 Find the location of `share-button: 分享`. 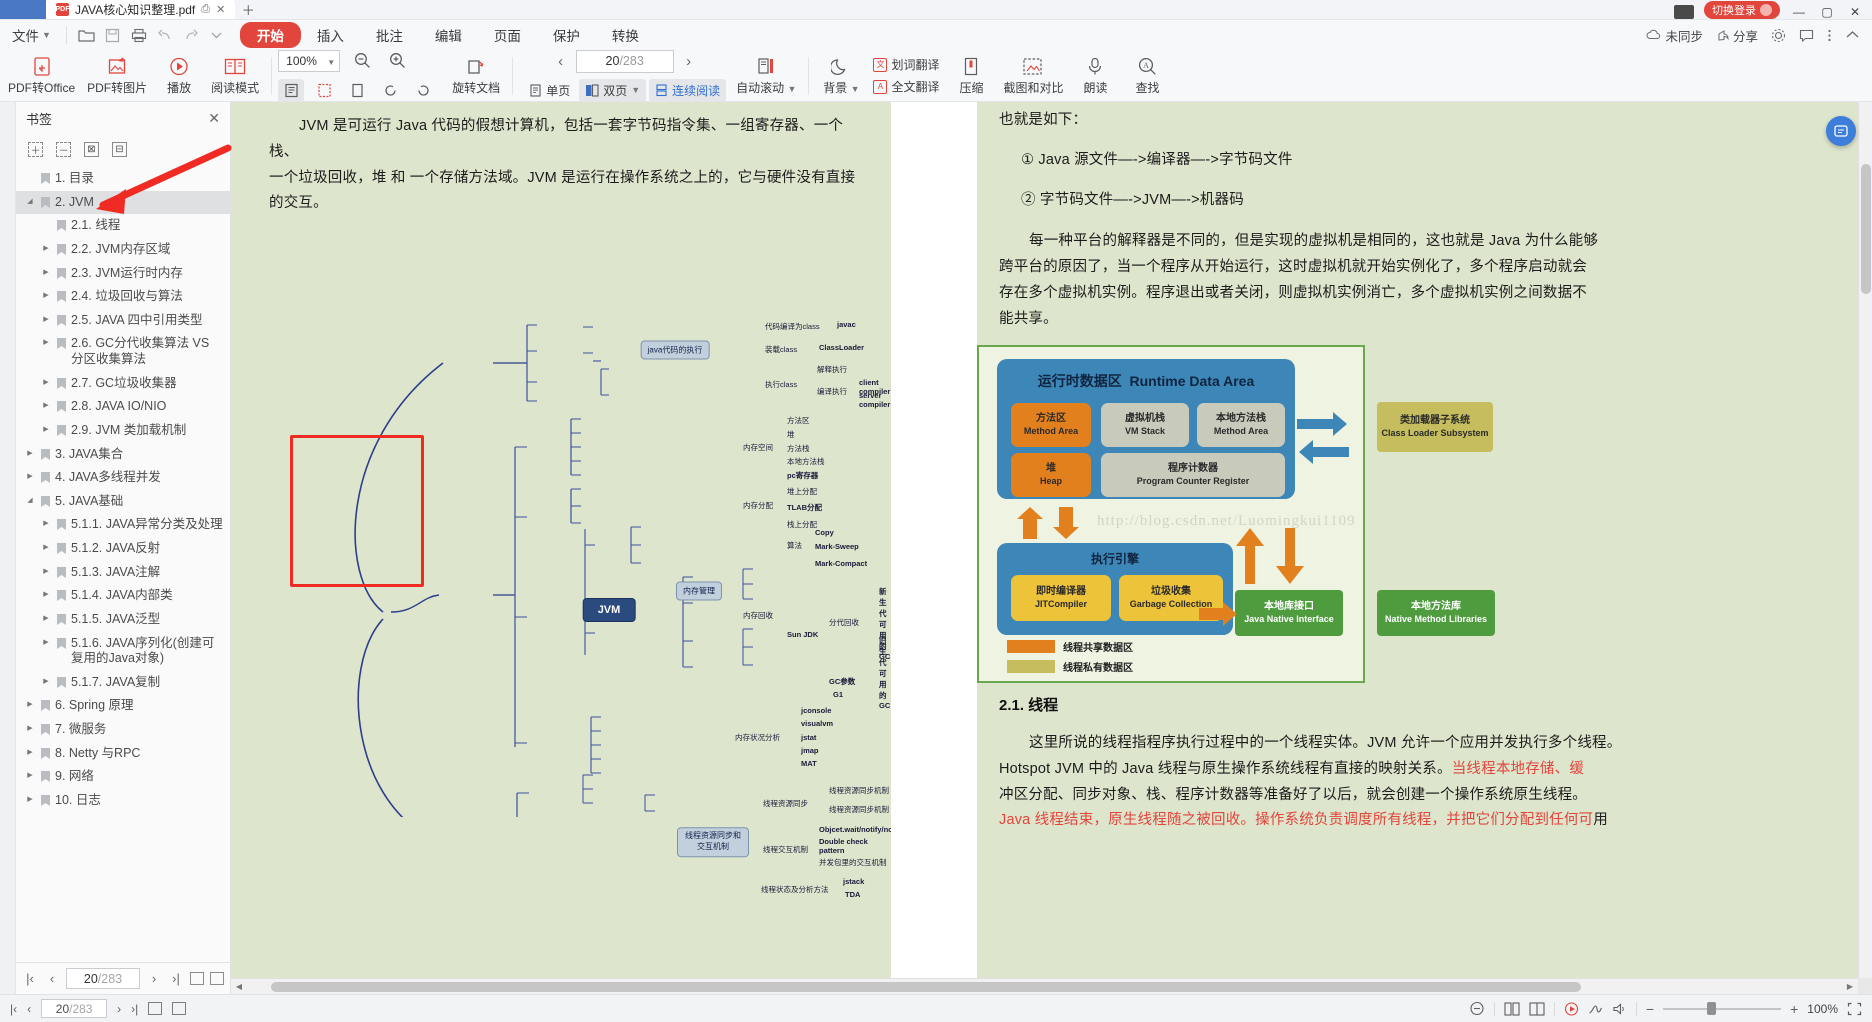

share-button: 分享 is located at coordinates (1737, 35).